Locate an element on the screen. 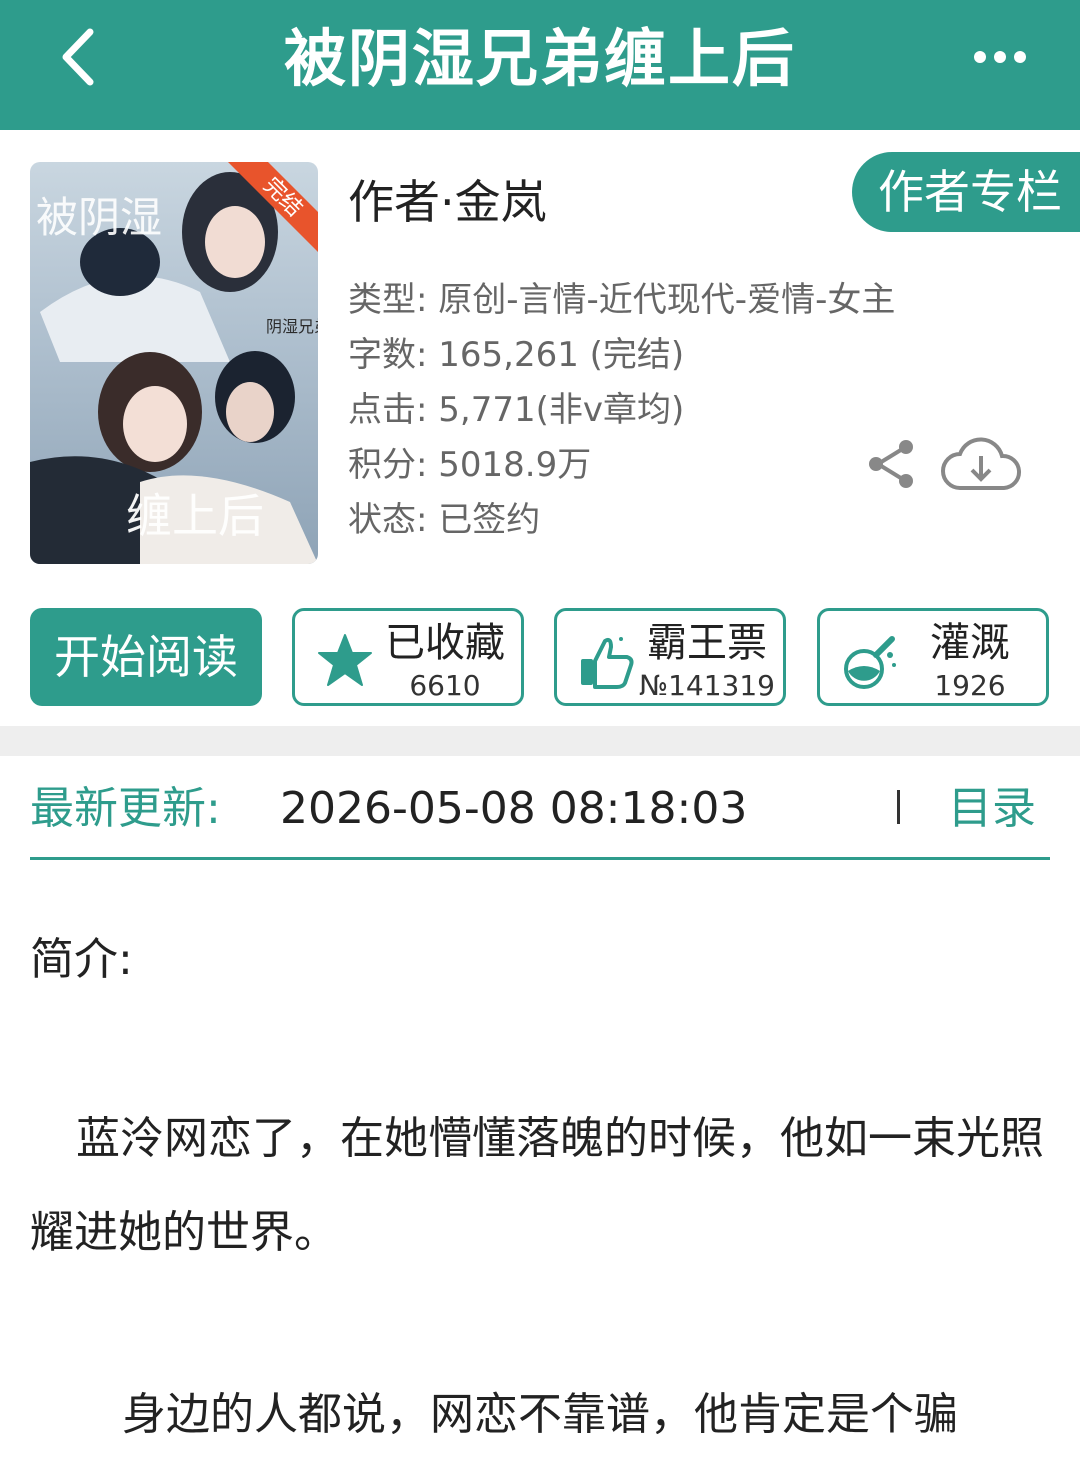  favorite-count: 6610 is located at coordinates (445, 685).